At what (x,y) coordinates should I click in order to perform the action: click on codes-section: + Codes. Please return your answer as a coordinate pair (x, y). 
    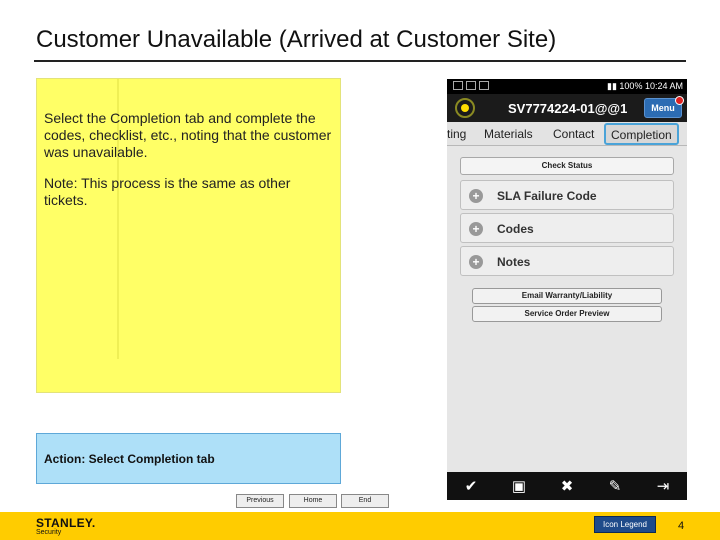
    Looking at the image, I should click on (567, 228).